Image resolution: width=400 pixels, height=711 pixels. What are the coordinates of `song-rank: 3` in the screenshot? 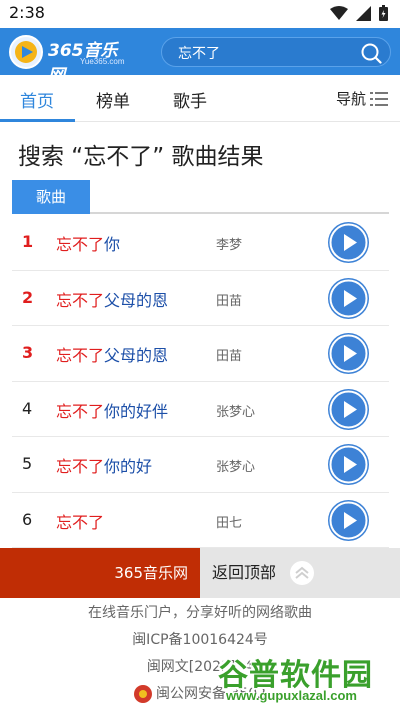 It's located at (28, 352).